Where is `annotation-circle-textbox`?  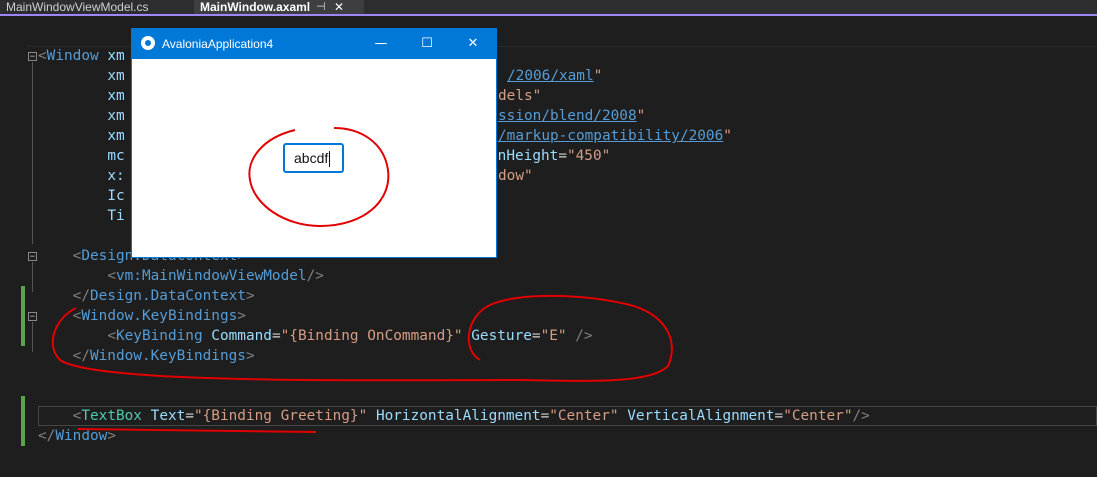 annotation-circle-textbox is located at coordinates (319, 177).